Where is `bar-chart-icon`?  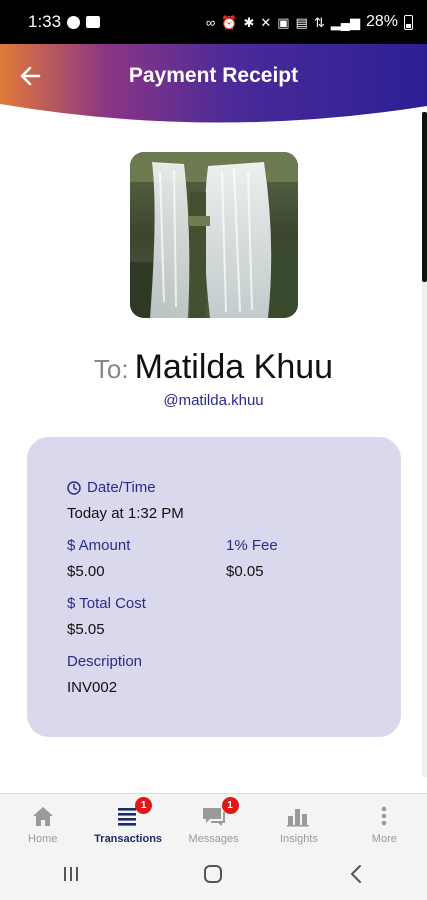
bar-chart-icon is located at coordinates (297, 818).